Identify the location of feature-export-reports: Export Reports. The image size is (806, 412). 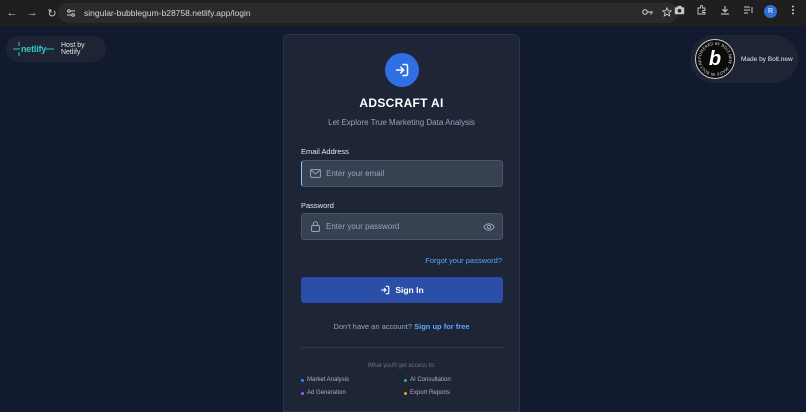
(427, 393).